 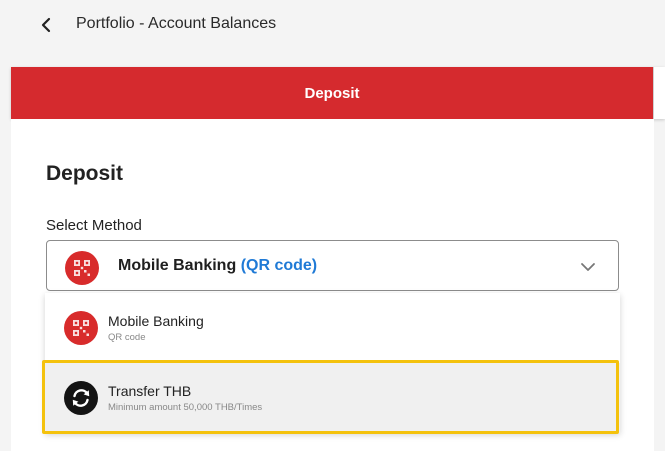 What do you see at coordinates (588, 267) in the screenshot?
I see `chevron-down-icon` at bounding box center [588, 267].